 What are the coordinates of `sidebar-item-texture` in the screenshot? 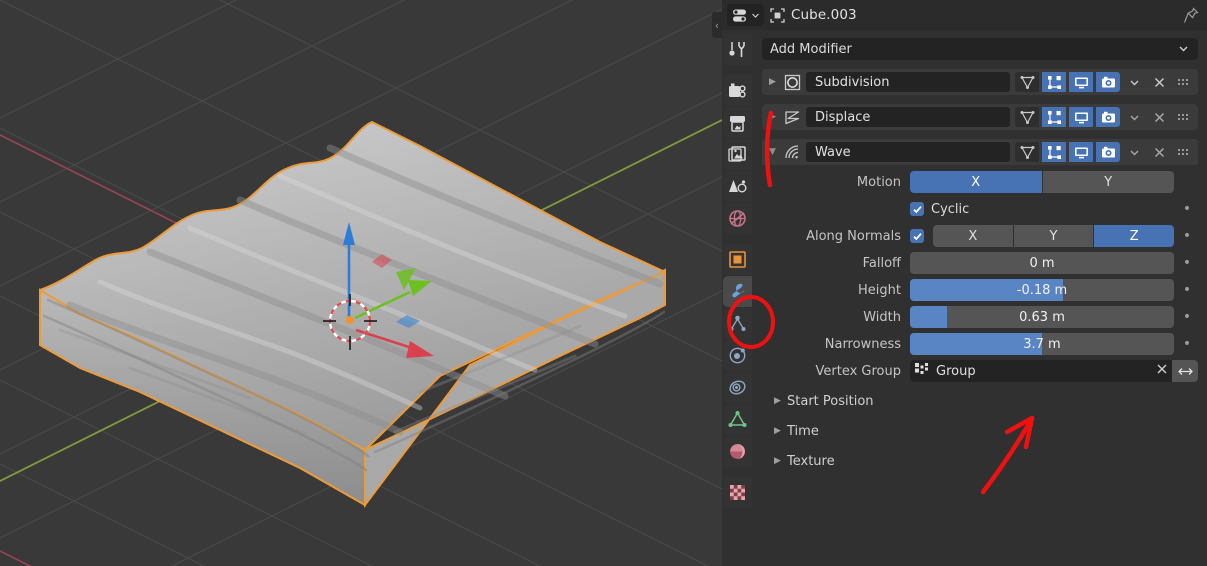 It's located at (737, 492).